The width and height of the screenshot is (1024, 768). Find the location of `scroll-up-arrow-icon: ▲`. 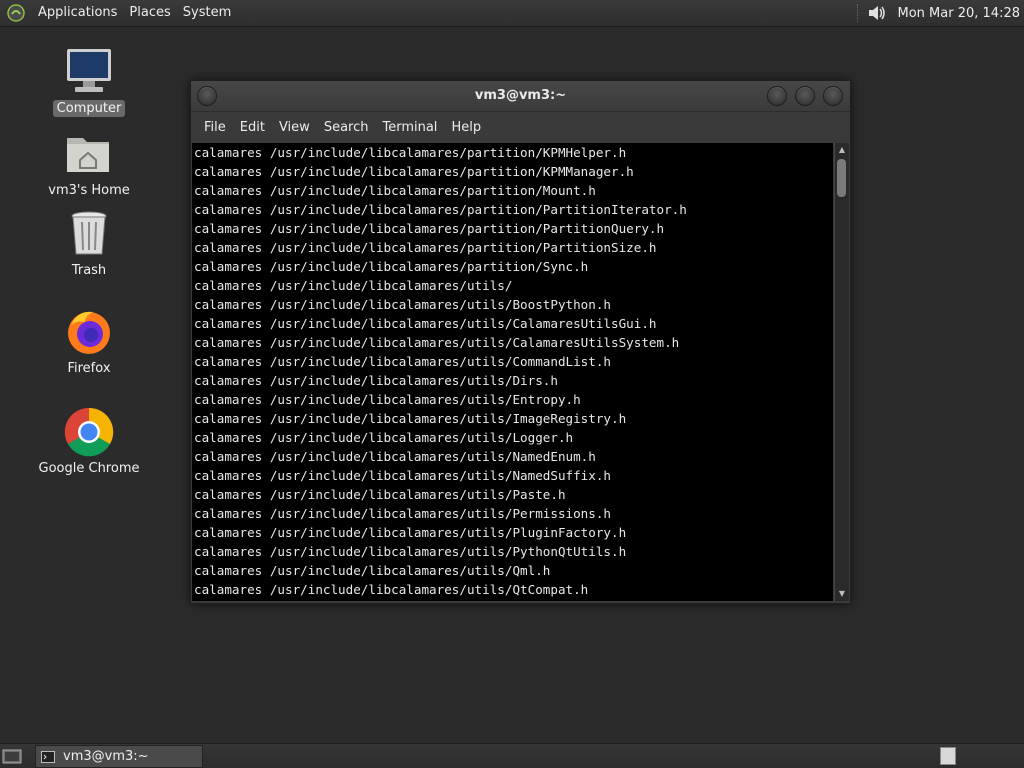

scroll-up-arrow-icon: ▲ is located at coordinates (842, 150).